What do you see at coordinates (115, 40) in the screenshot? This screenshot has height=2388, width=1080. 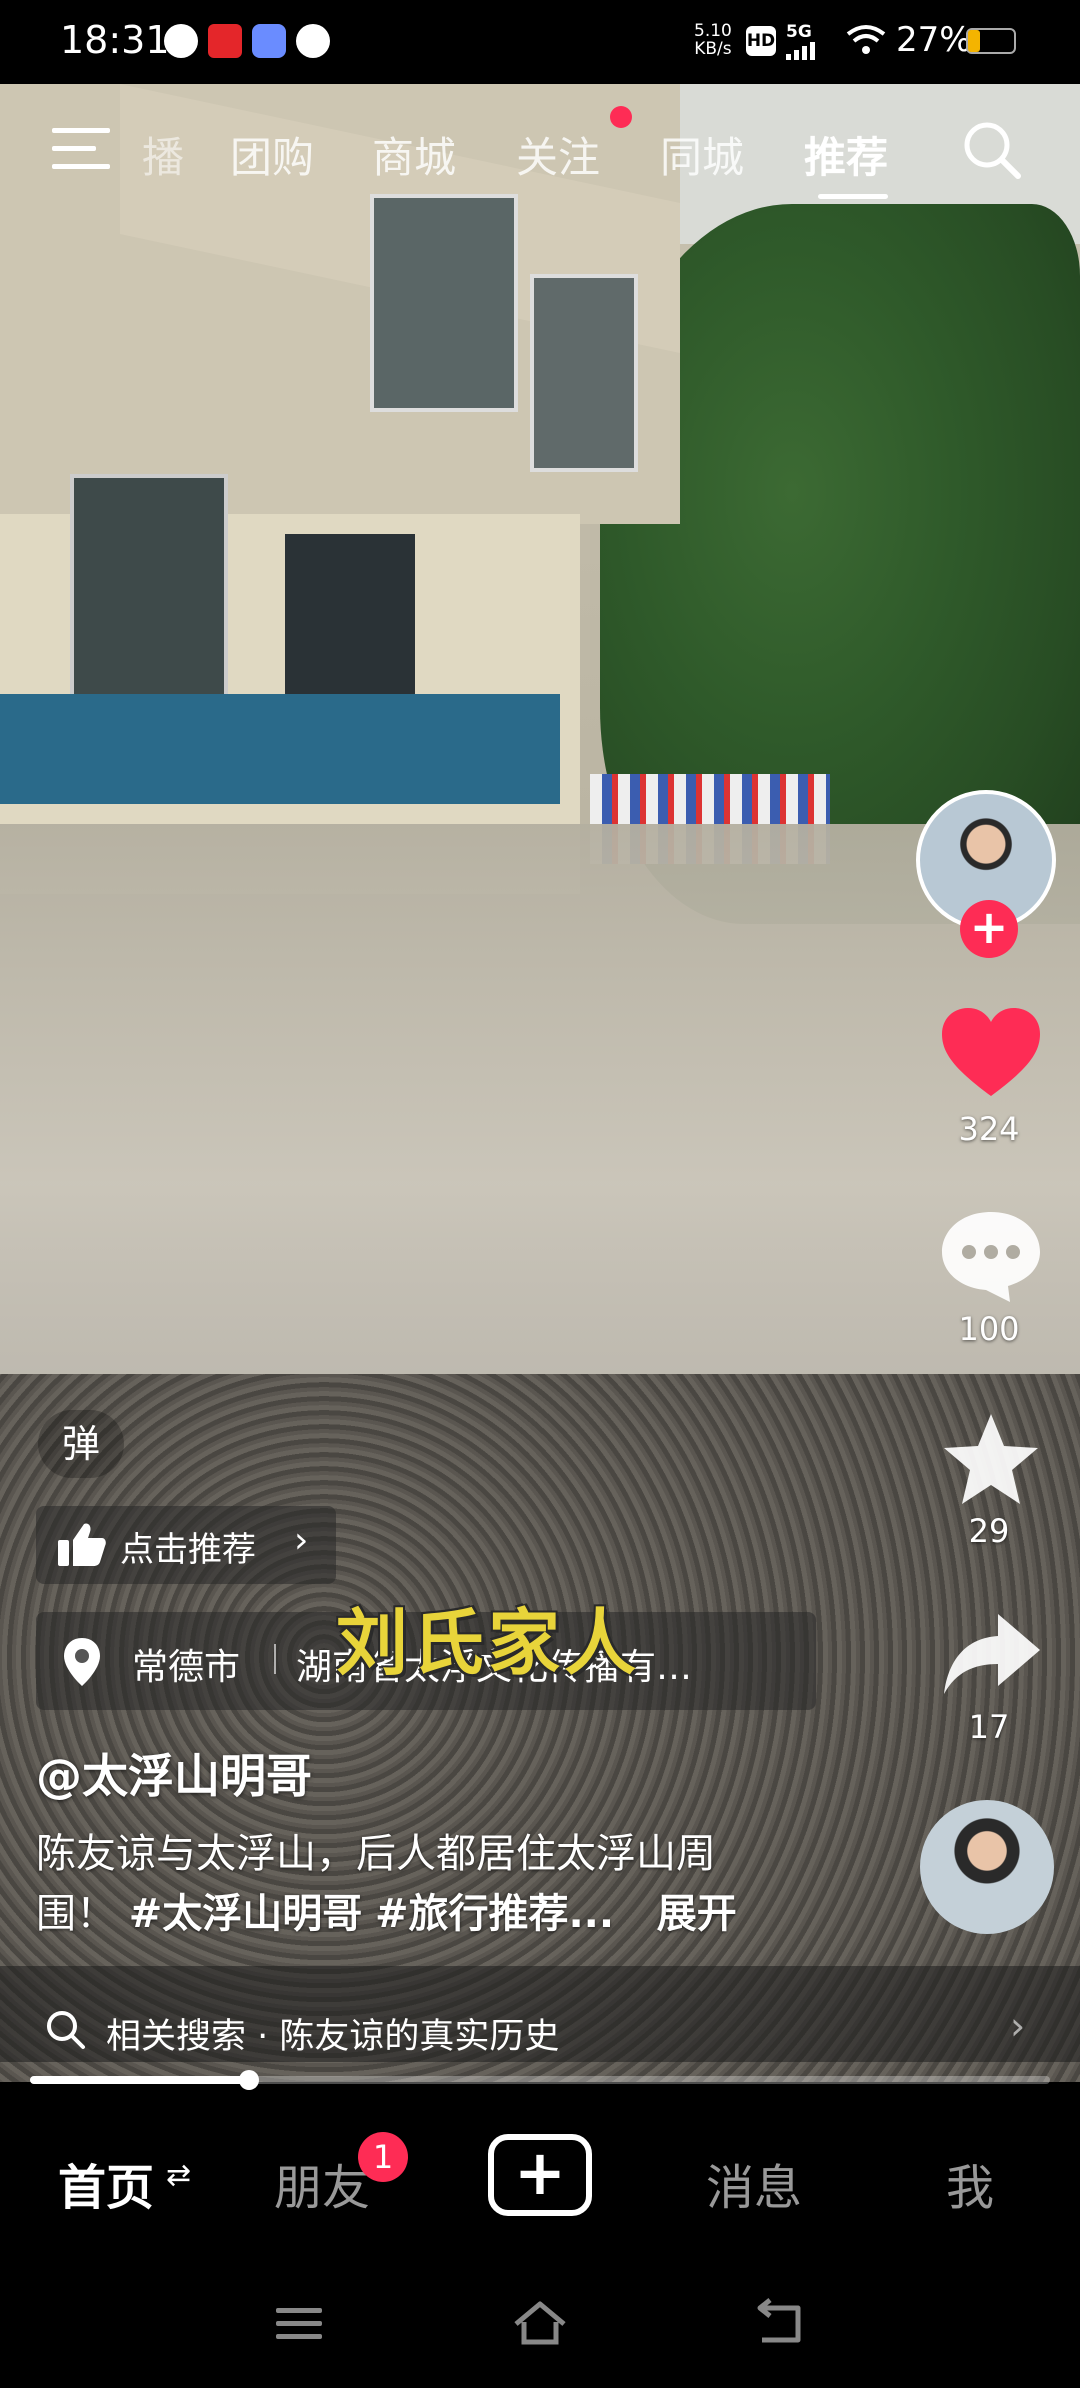 I see `status-time: 18:31` at bounding box center [115, 40].